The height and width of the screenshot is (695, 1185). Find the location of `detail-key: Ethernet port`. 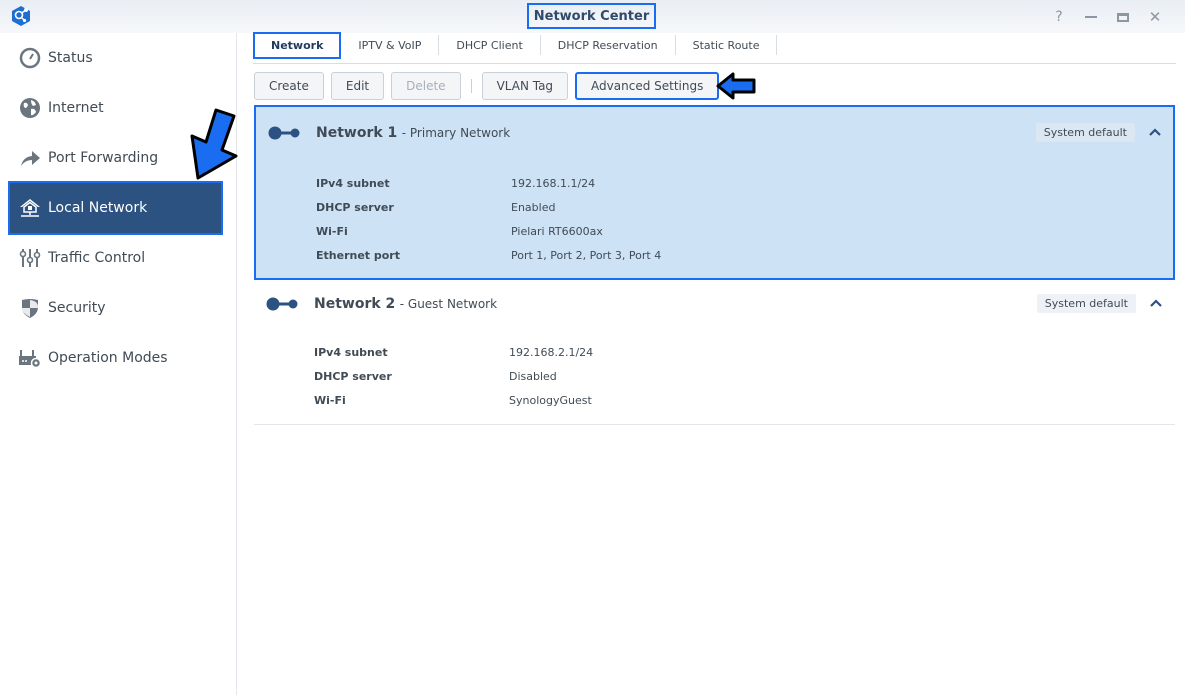

detail-key: Ethernet port is located at coordinates (358, 255).